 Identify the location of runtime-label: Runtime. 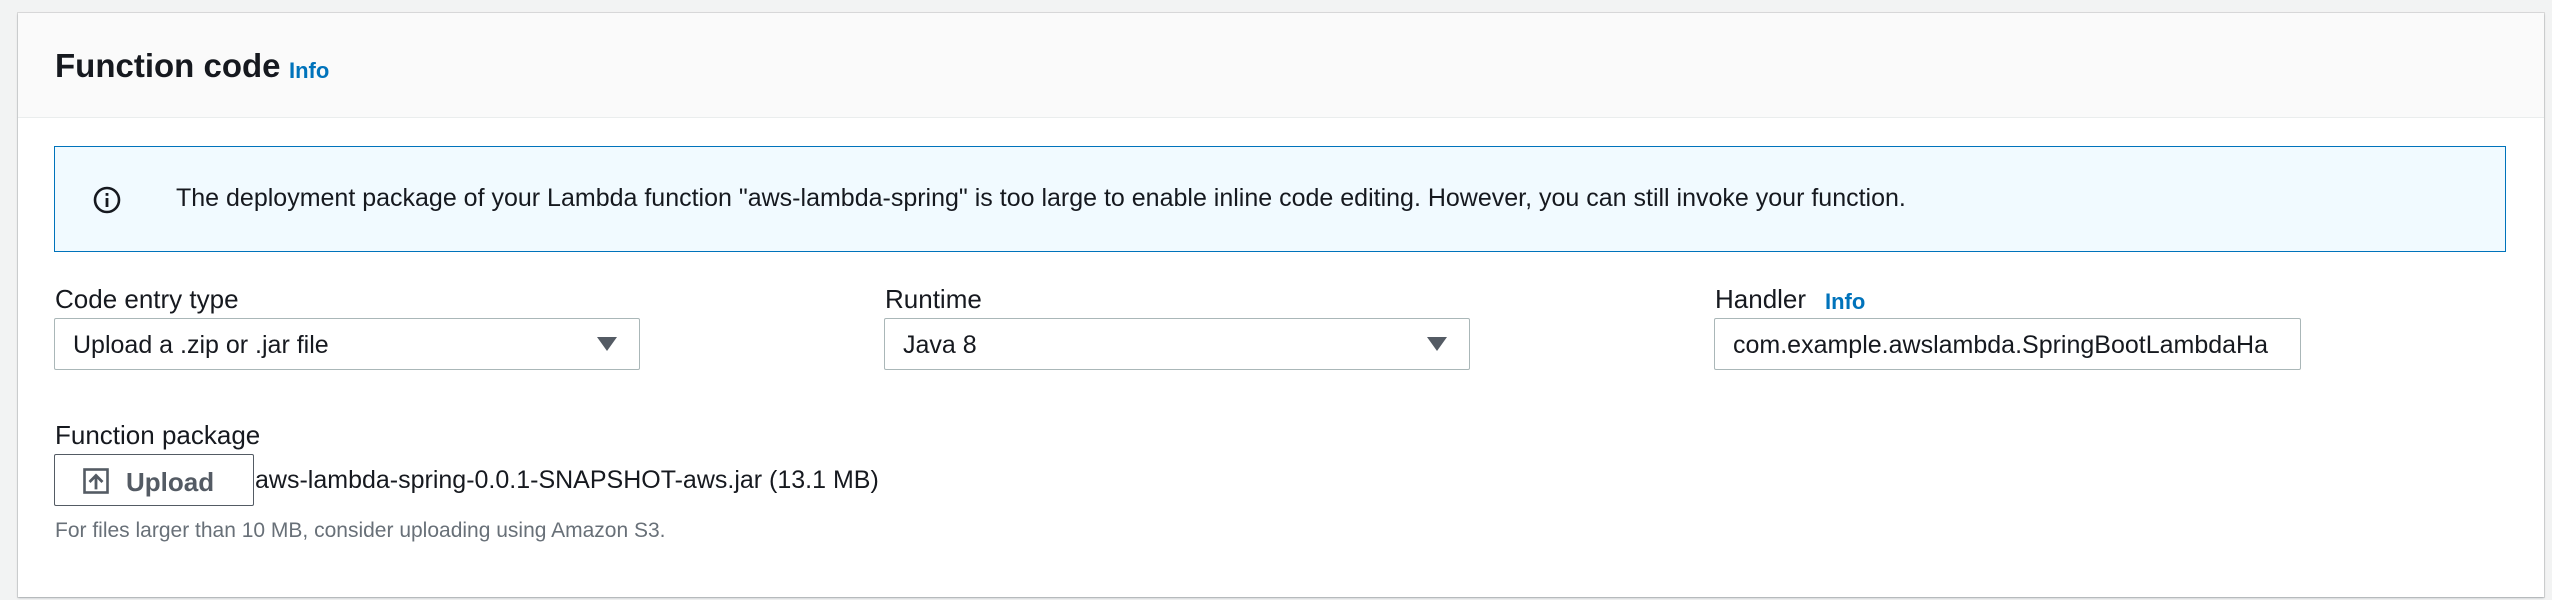
(933, 299).